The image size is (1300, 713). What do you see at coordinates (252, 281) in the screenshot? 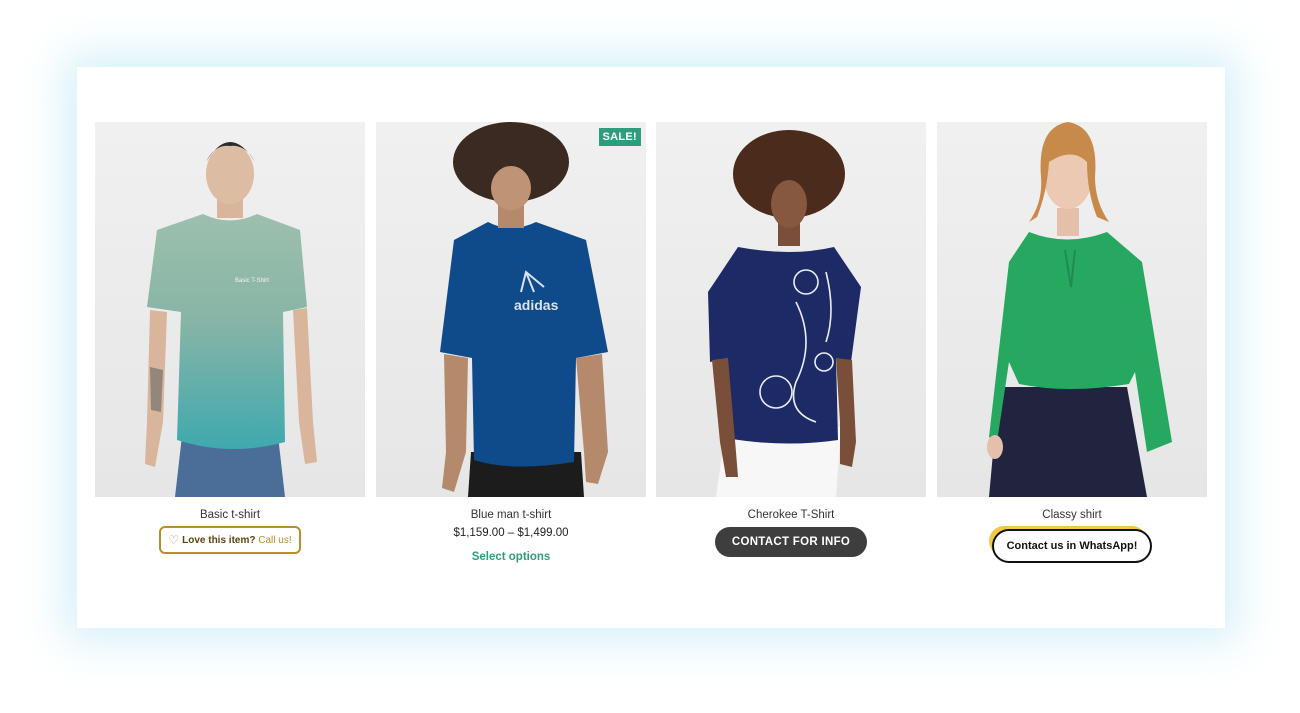
I see `svg-text: Basic T-Shirt` at bounding box center [252, 281].